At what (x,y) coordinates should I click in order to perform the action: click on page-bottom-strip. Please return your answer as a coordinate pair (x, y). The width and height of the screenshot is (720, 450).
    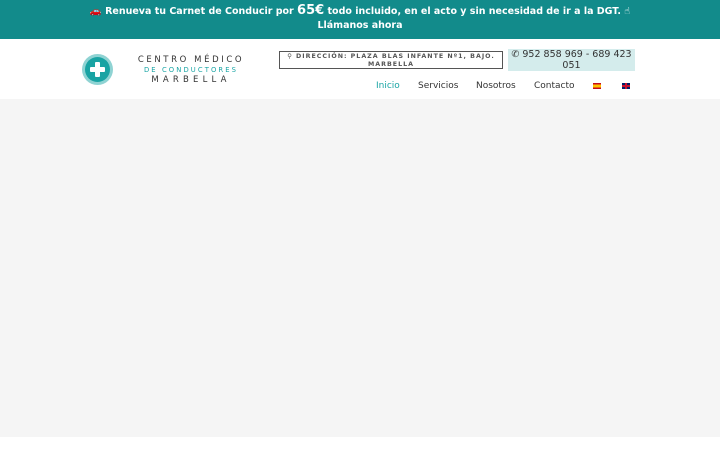
    Looking at the image, I should click on (360, 443).